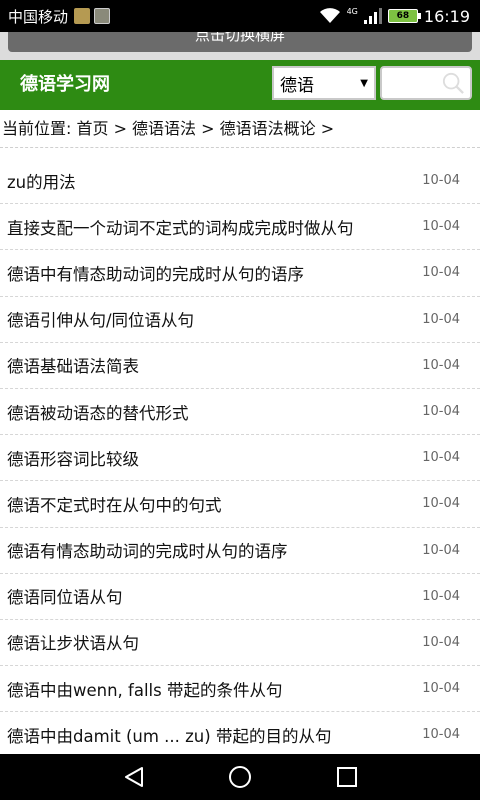 Image resolution: width=480 pixels, height=800 pixels. What do you see at coordinates (352, 11) in the screenshot?
I see `network-type-label: 4G` at bounding box center [352, 11].